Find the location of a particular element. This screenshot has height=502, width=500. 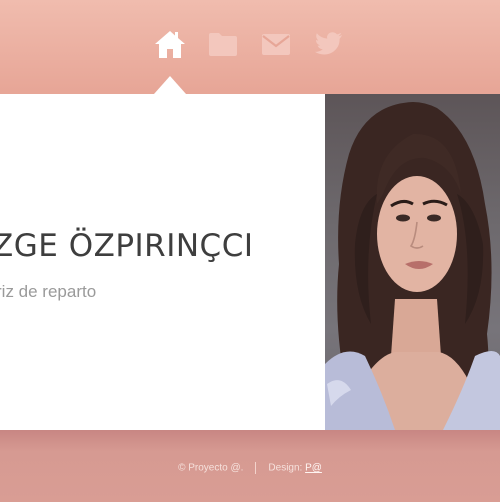

active-tab-pointer is located at coordinates (170, 85).